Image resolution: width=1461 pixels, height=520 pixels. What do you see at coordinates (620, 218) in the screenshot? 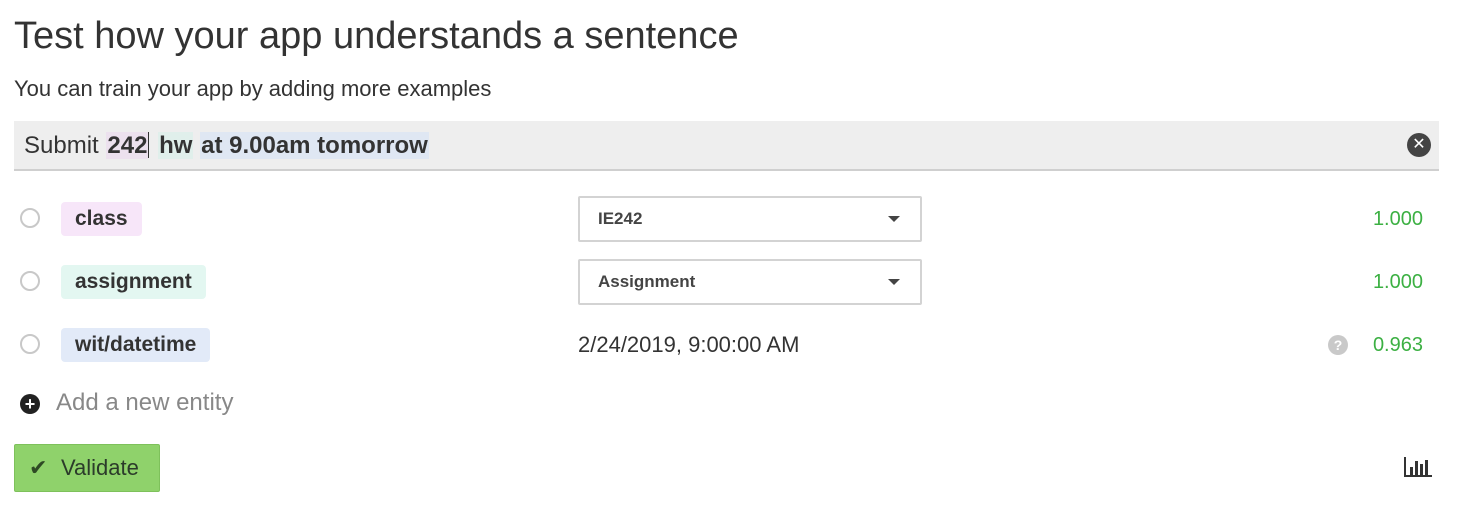
I see `select-value: IE242` at bounding box center [620, 218].